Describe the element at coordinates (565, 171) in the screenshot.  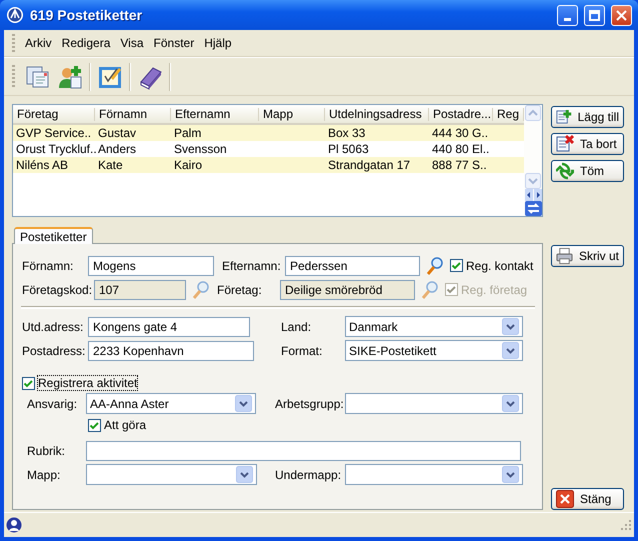
I see `recycle-icon` at that location.